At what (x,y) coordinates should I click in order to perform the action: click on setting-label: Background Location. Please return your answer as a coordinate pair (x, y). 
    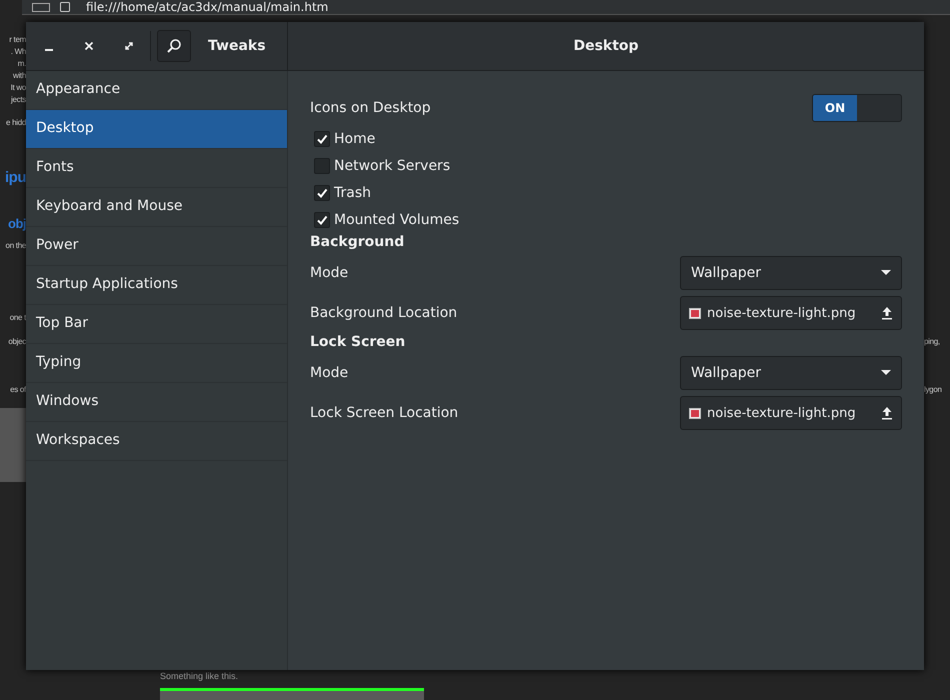
    Looking at the image, I should click on (384, 313).